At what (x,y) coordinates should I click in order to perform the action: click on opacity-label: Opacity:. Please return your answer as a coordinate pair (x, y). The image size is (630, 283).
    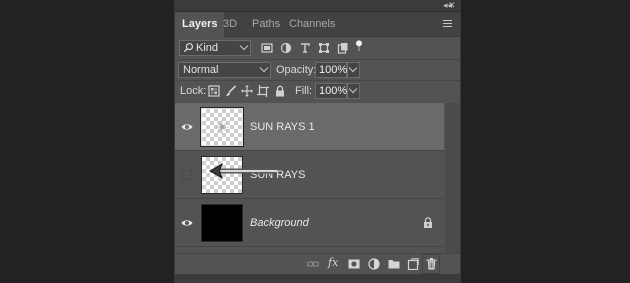
    Looking at the image, I should click on (296, 70).